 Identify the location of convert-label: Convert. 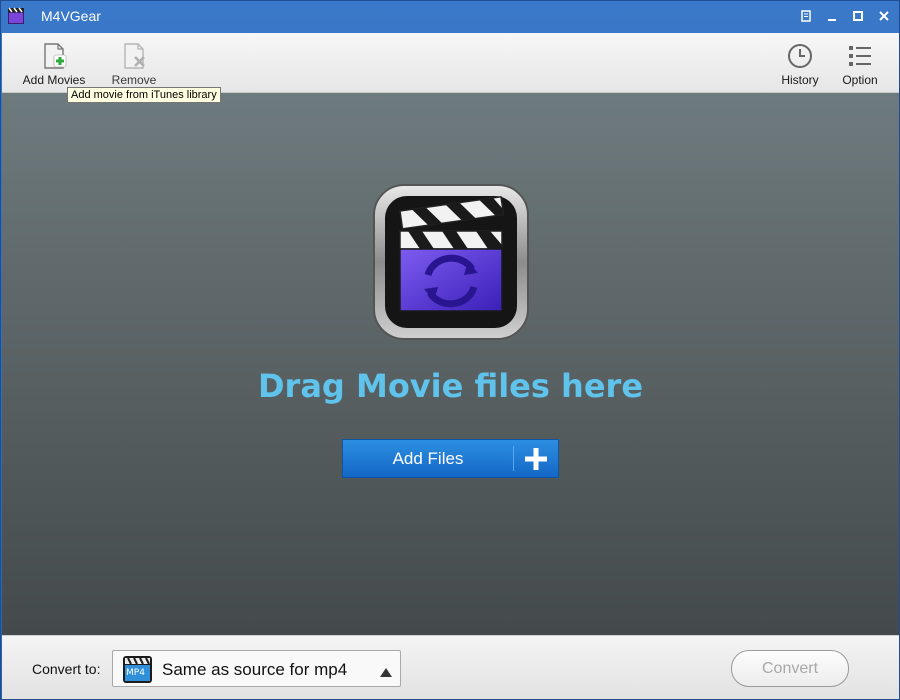
(790, 668).